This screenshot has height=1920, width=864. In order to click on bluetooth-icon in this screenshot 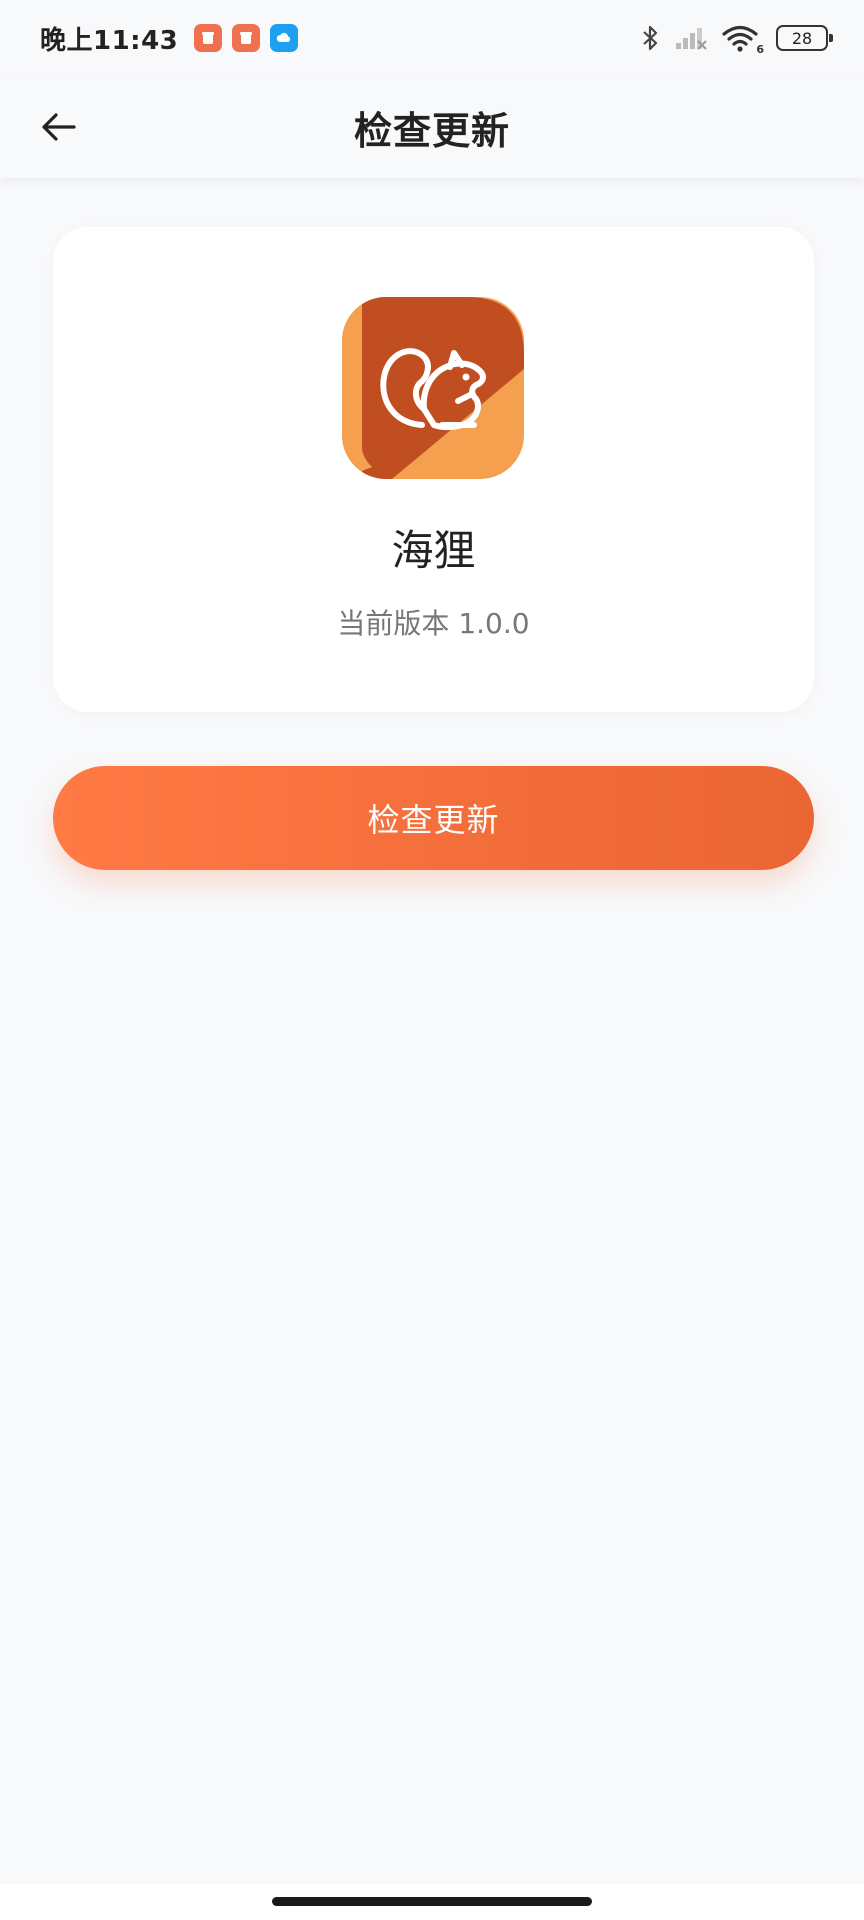, I will do `click(650, 38)`.